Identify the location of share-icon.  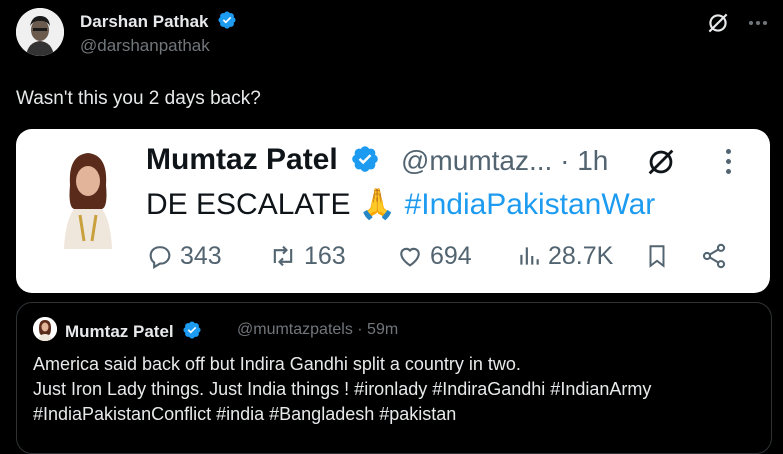
(714, 256).